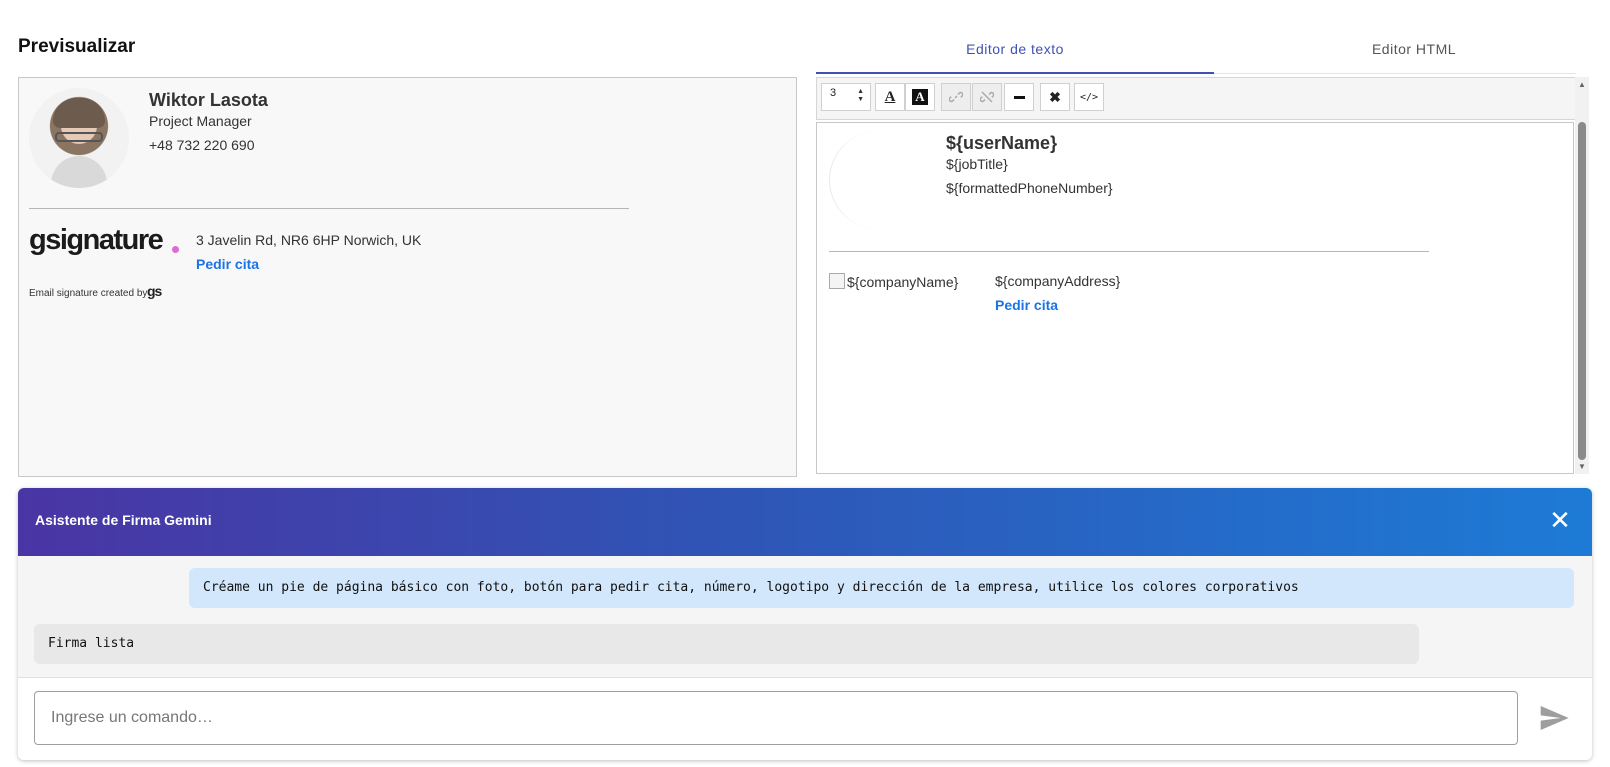  I want to click on avatar-body, so click(79, 172).